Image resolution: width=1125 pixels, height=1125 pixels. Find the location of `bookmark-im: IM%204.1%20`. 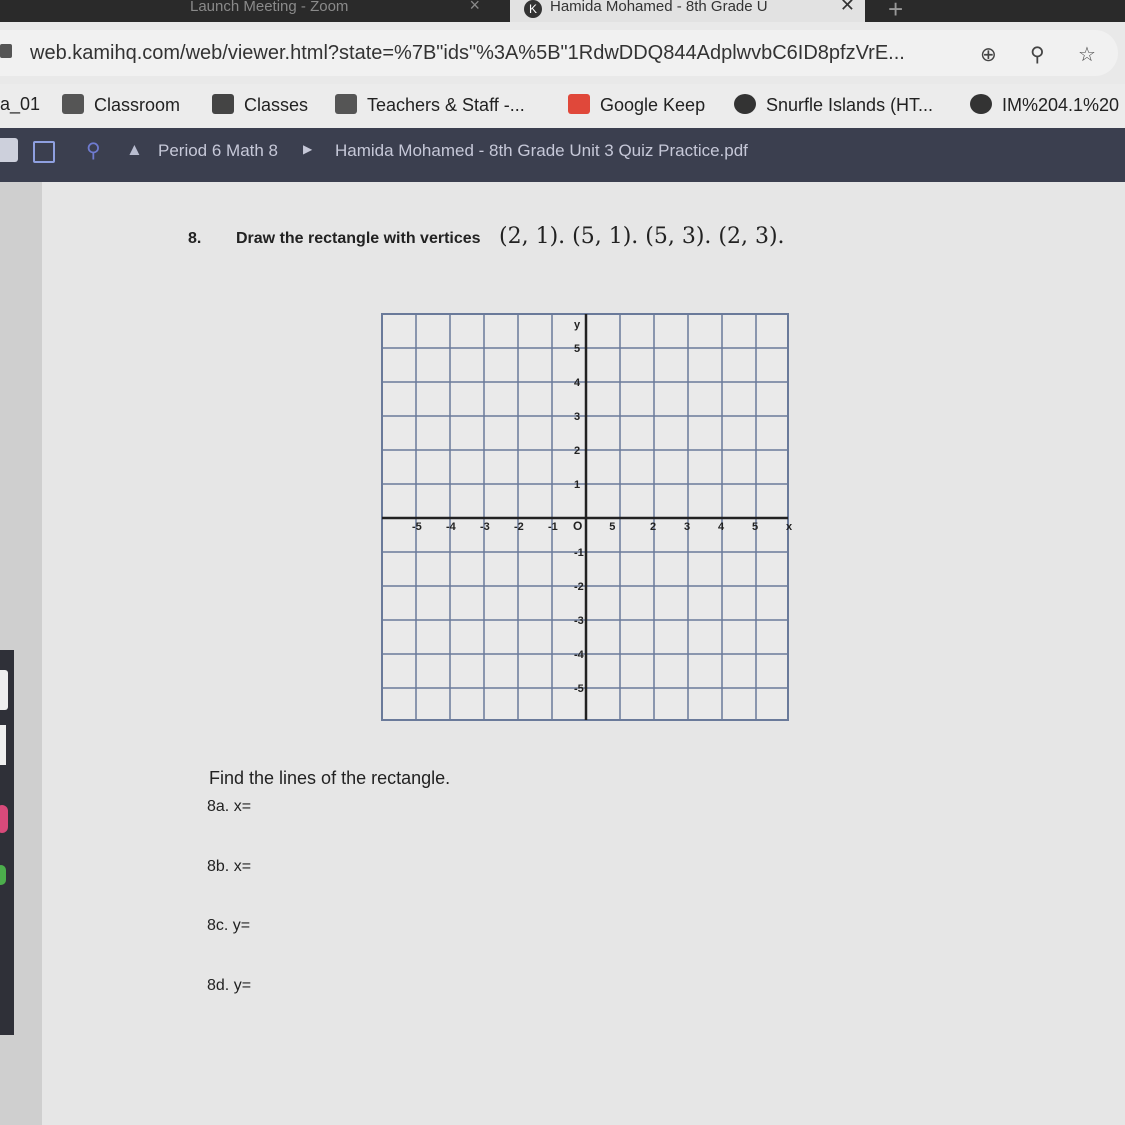

bookmark-im: IM%204.1%20 is located at coordinates (1044, 105).